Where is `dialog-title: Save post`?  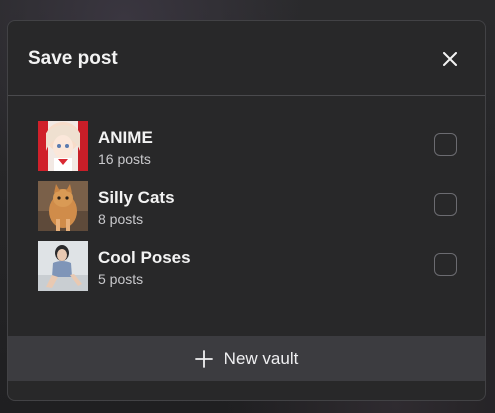 dialog-title: Save post is located at coordinates (73, 58).